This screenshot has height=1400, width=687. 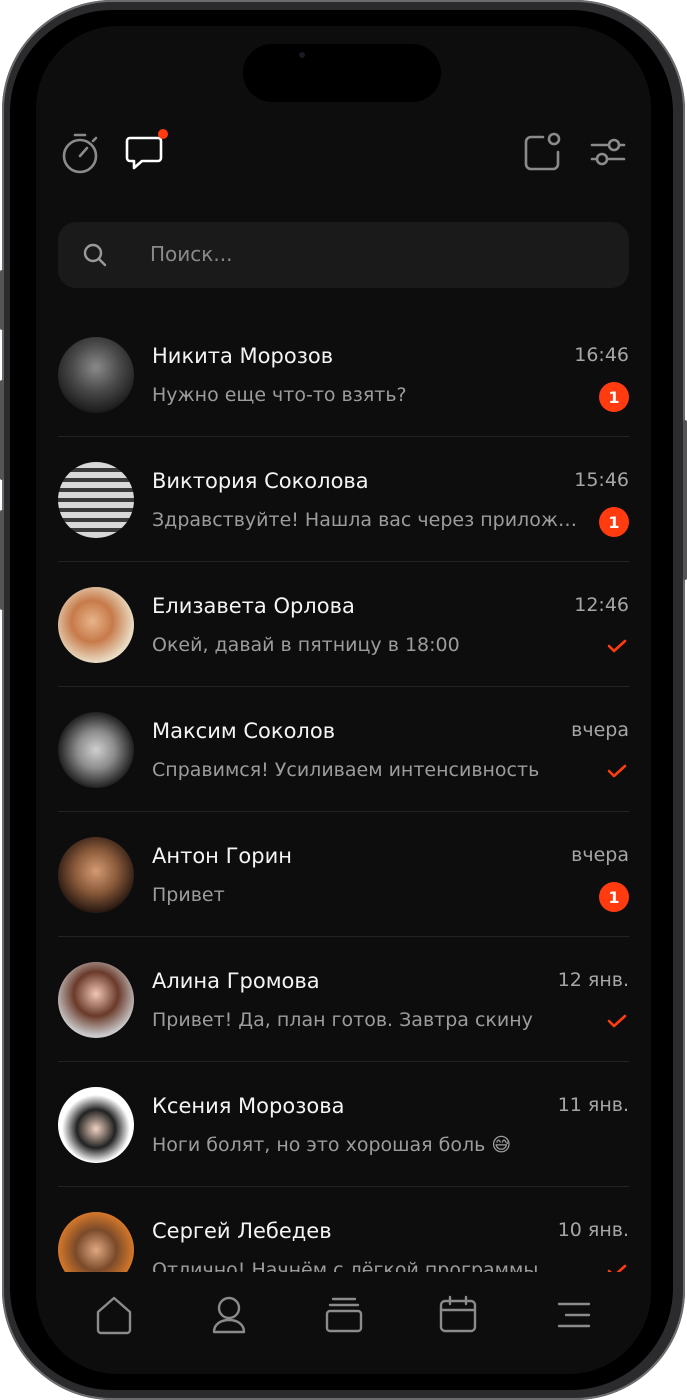 I want to click on stopwatch-icon, so click(x=80, y=153).